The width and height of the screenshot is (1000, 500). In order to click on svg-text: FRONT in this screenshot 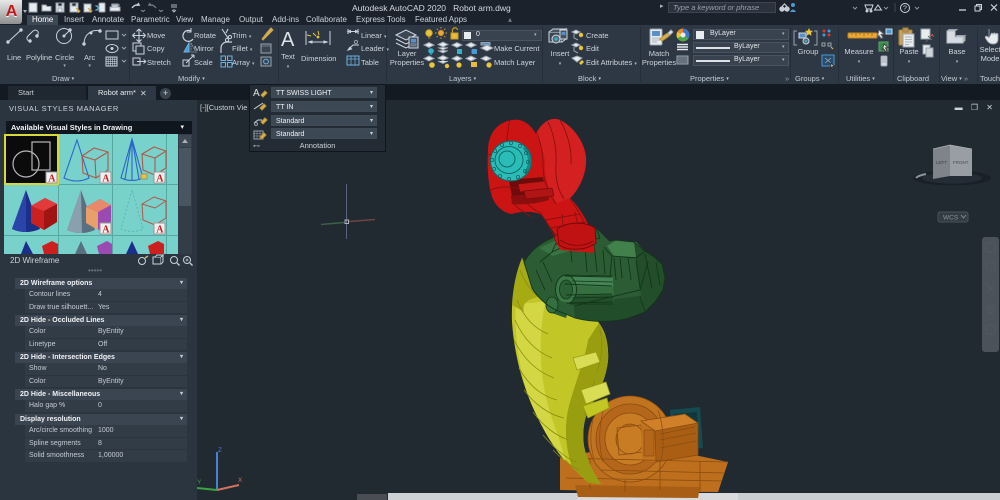, I will do `click(961, 162)`.